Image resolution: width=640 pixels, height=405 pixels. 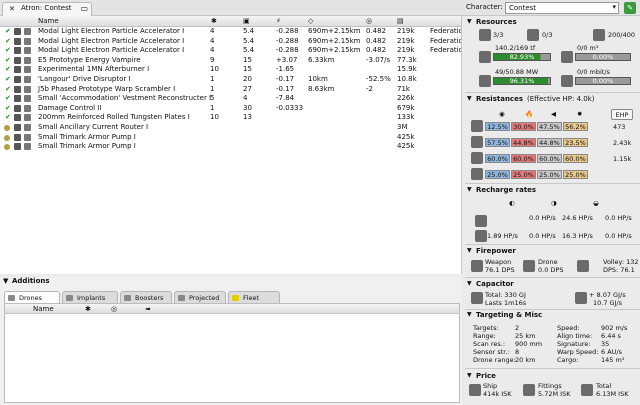 I want to click on add-tab-icon: ▭, so click(x=84, y=8).